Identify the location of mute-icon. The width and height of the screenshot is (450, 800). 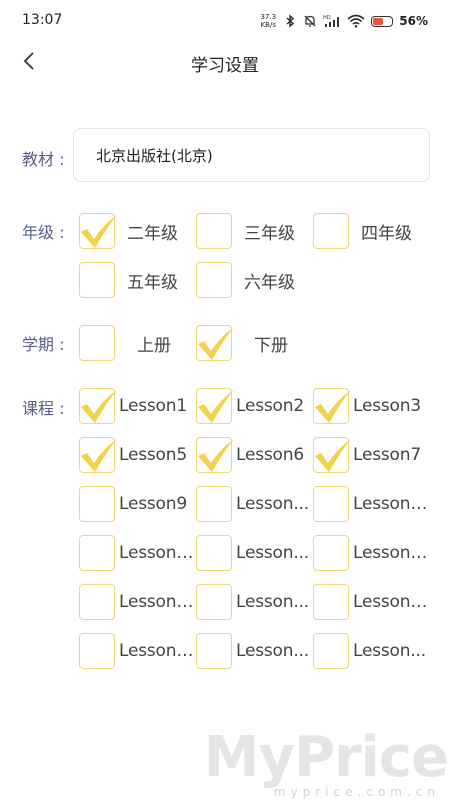
(310, 21).